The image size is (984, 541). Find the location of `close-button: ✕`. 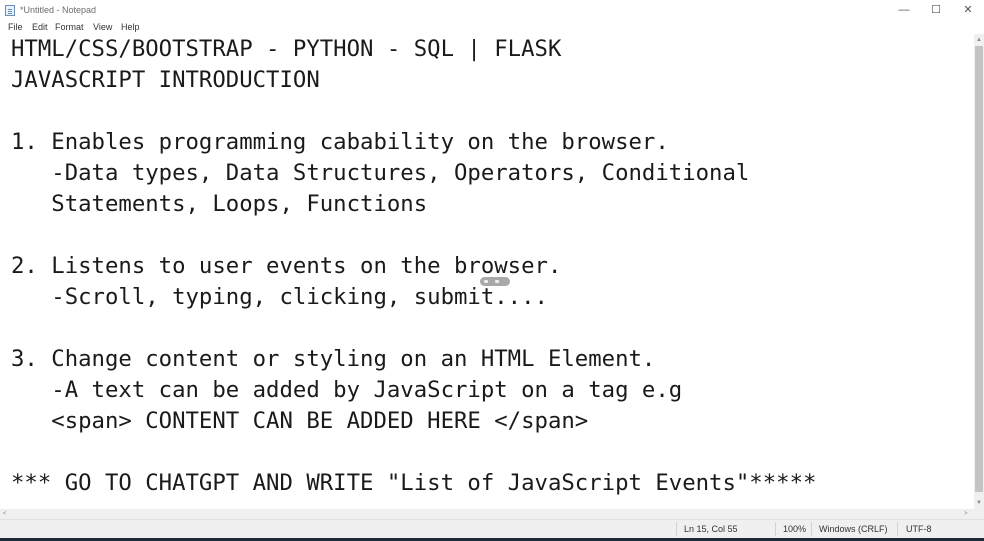

close-button: ✕ is located at coordinates (968, 10).